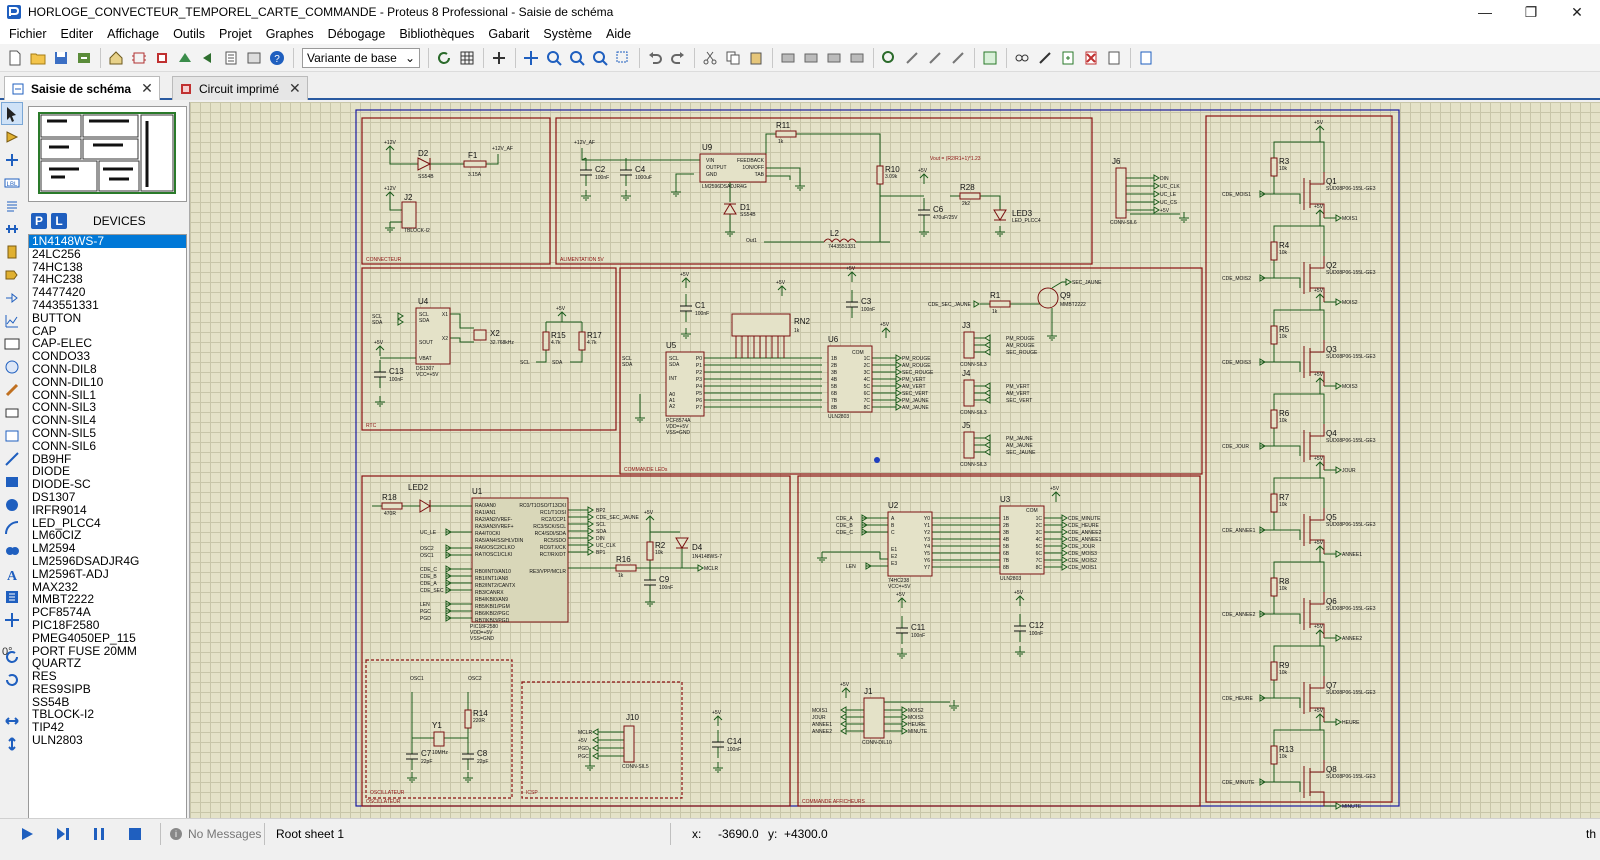  Describe the element at coordinates (107, 676) in the screenshot. I see `list-item: RES` at that location.